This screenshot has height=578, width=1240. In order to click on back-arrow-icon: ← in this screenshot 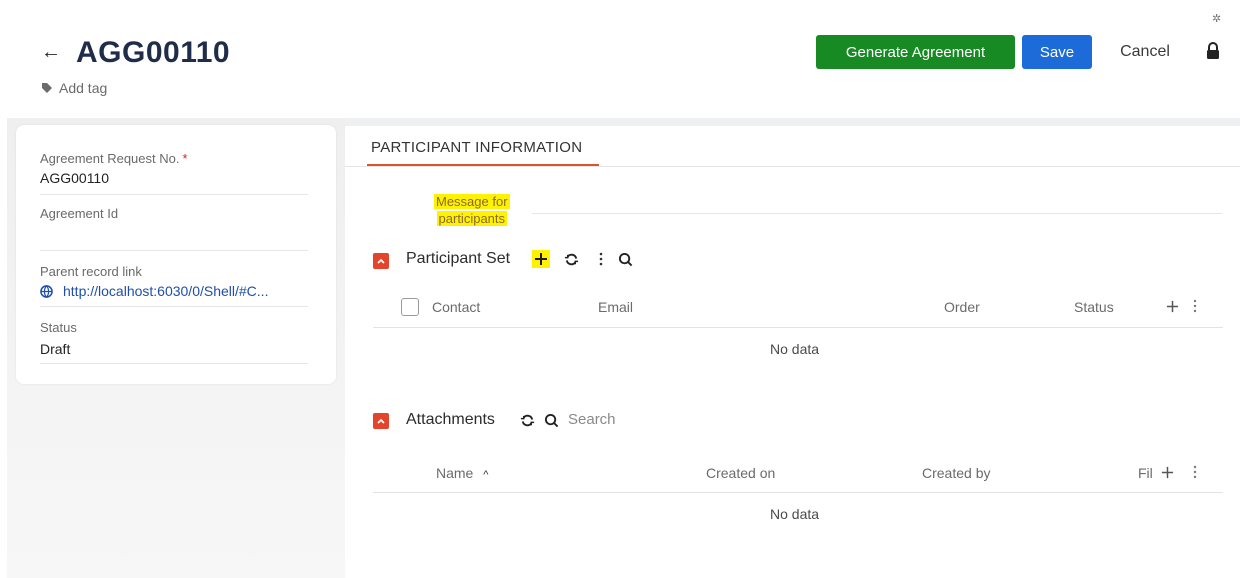, I will do `click(51, 52)`.